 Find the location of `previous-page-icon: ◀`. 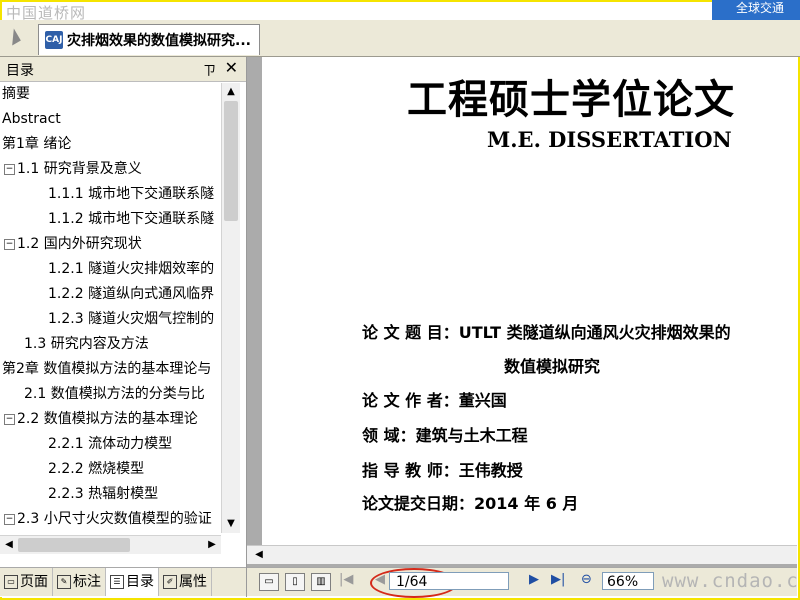

previous-page-icon: ◀ is located at coordinates (380, 579).